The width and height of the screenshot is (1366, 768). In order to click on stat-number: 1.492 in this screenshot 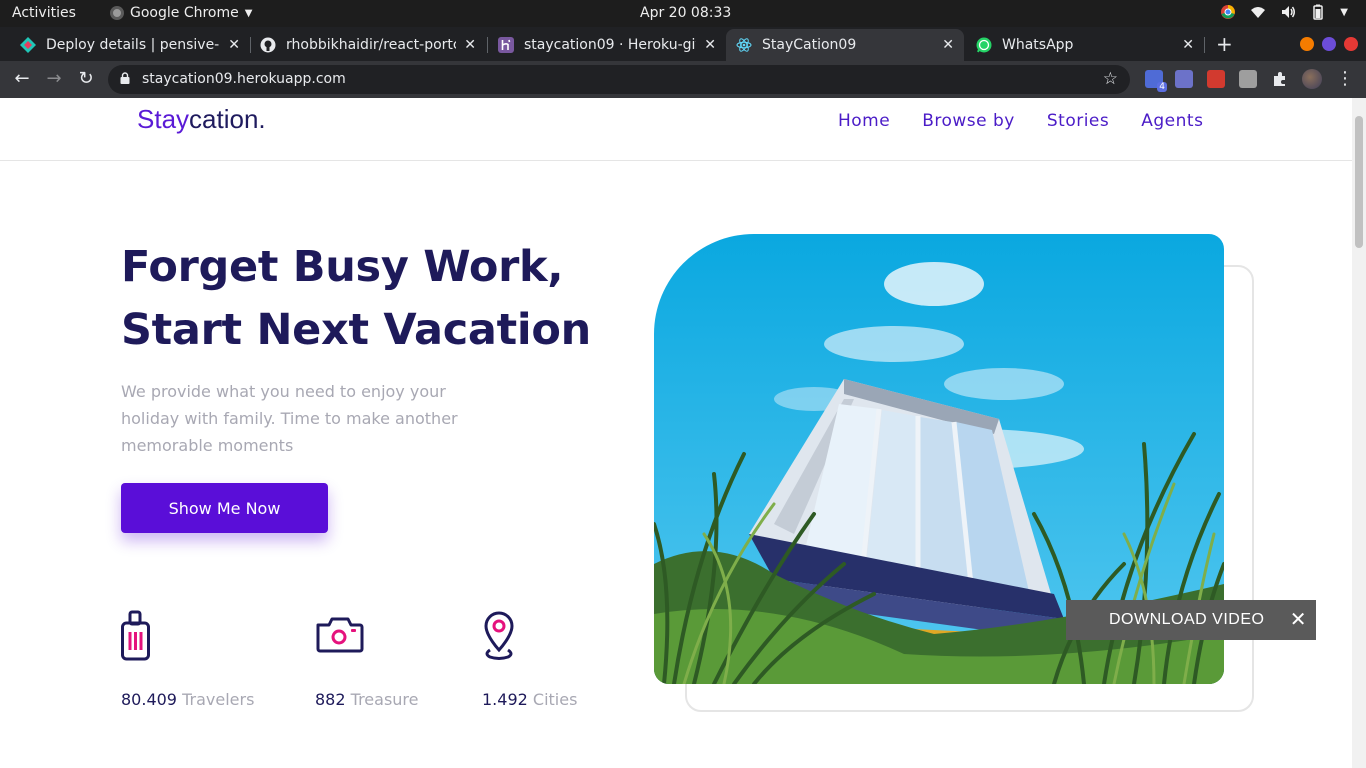, I will do `click(505, 699)`.